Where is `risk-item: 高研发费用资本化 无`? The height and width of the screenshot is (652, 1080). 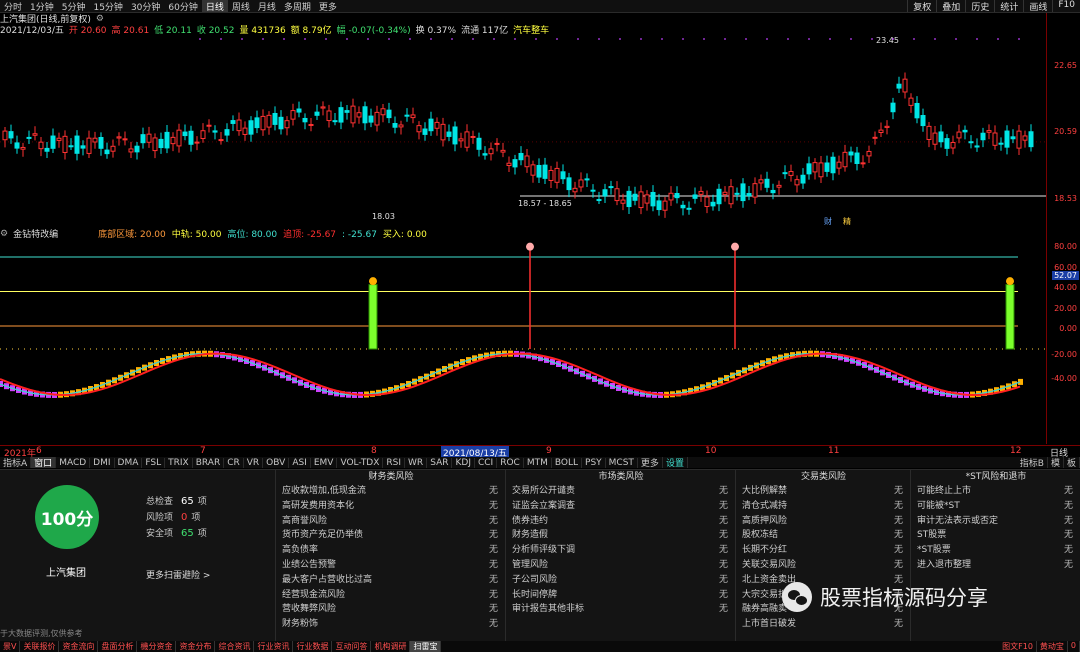
risk-item: 高研发费用资本化 无 is located at coordinates (391, 506).